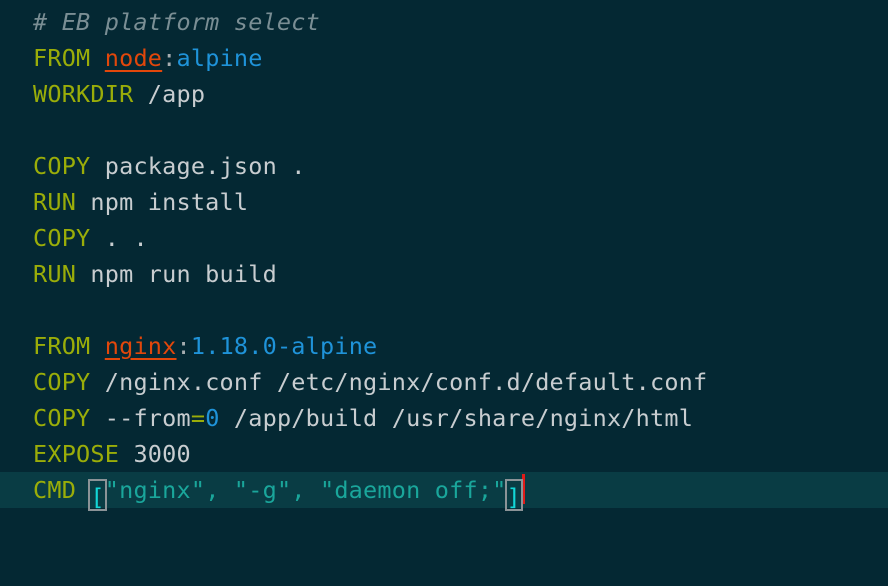 The width and height of the screenshot is (888, 586). I want to click on code-line: RUN npm install, so click(444, 202).